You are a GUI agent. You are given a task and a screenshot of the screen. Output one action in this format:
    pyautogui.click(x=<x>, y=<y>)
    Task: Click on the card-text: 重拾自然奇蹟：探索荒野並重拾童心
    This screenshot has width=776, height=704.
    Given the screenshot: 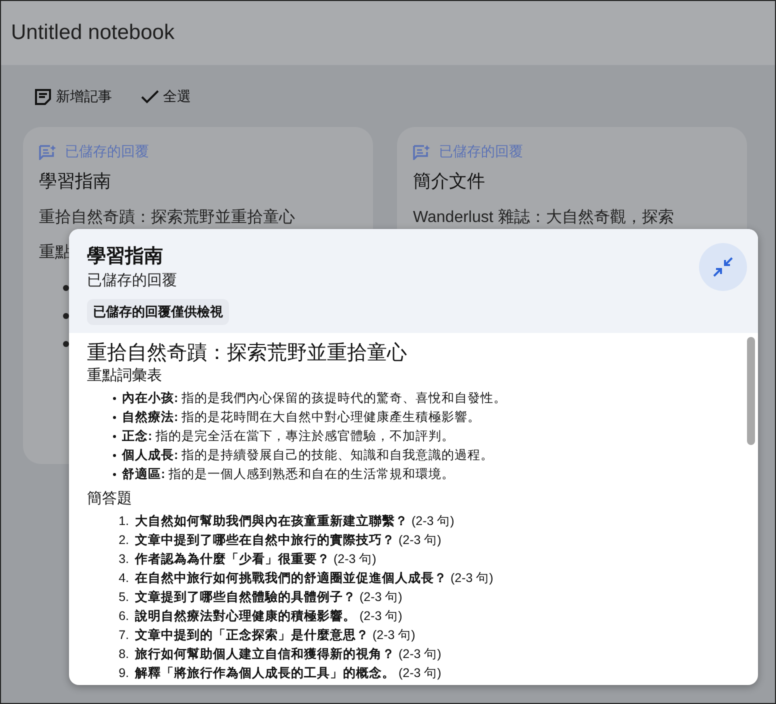 What is the action you would take?
    pyautogui.click(x=167, y=218)
    